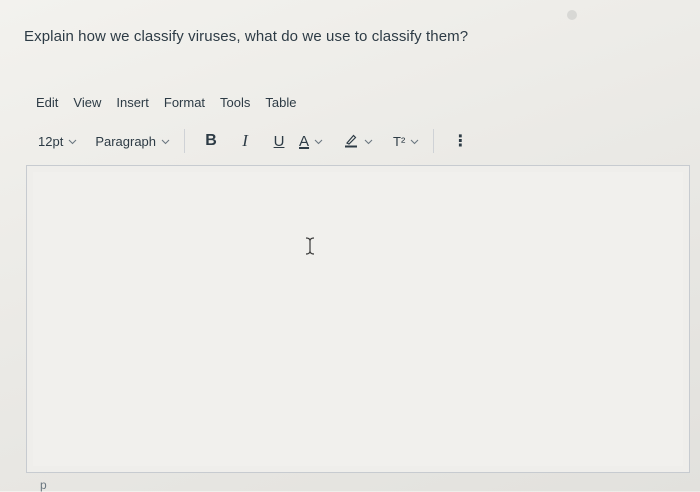  Describe the element at coordinates (87, 102) in the screenshot. I see `menu-view: View` at that location.